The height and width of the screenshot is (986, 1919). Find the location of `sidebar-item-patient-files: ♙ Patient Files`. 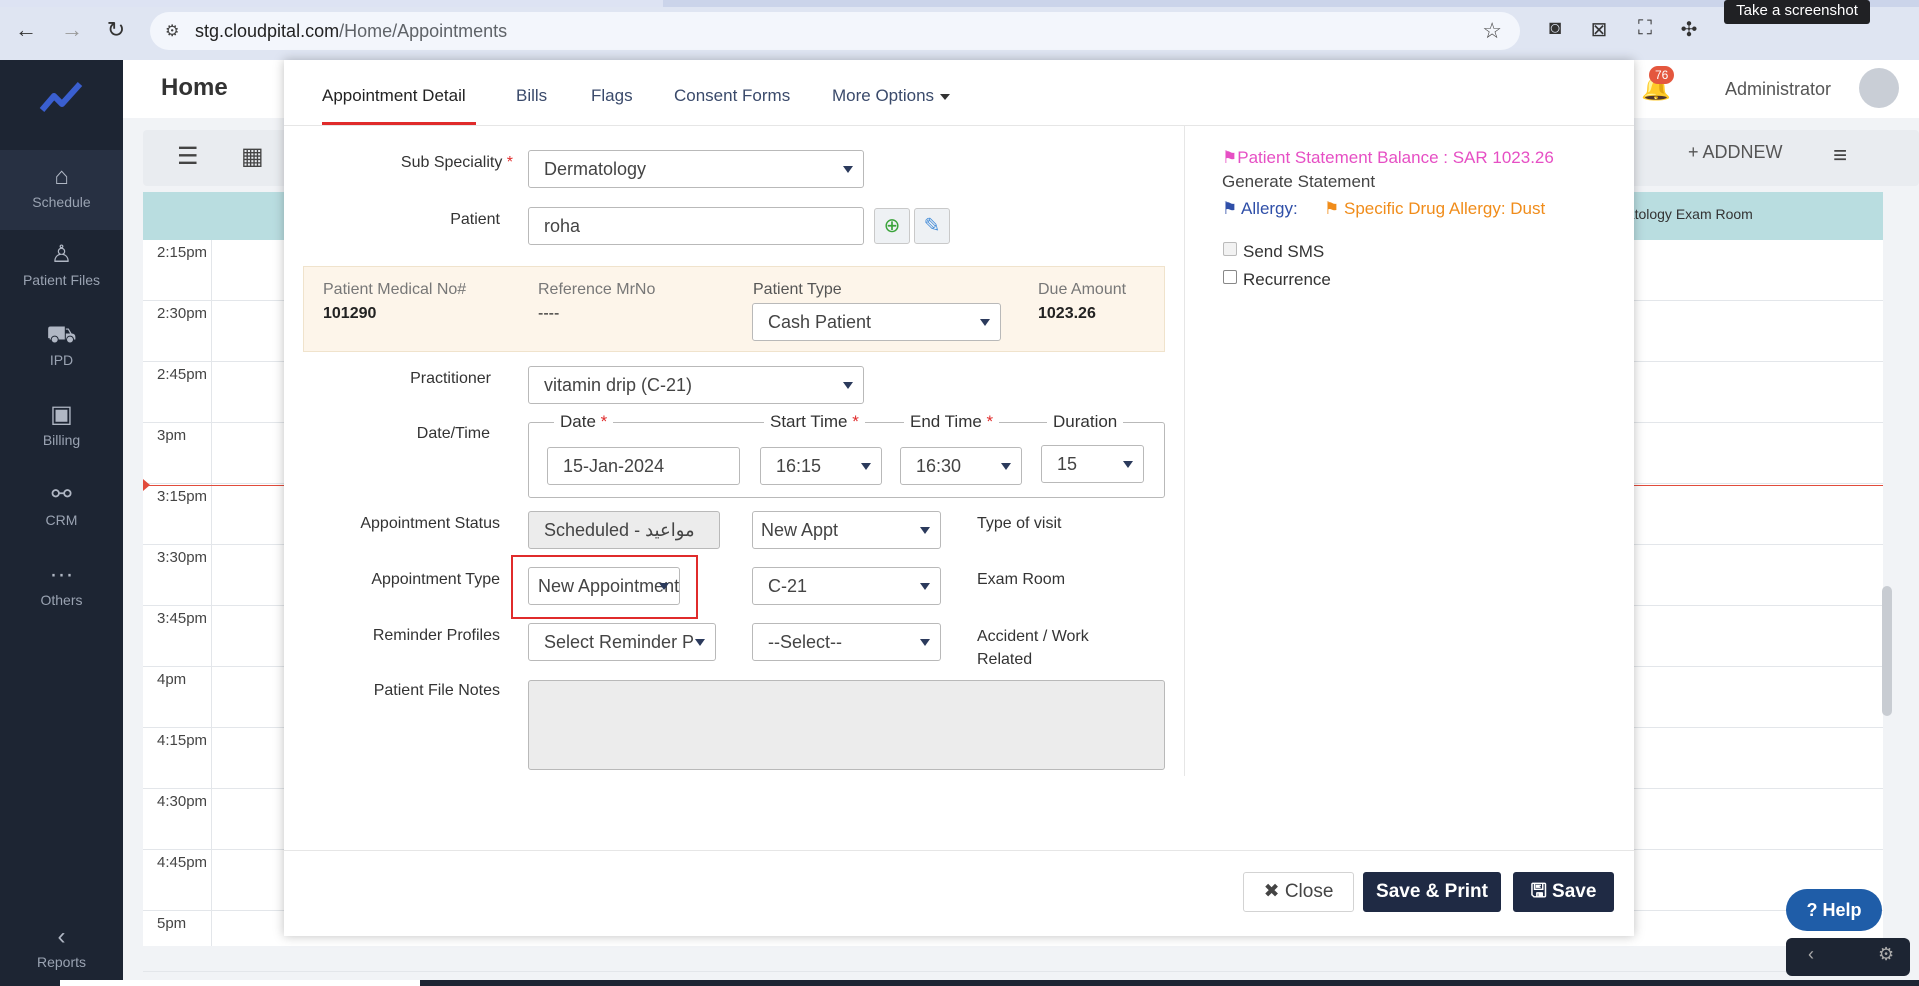

sidebar-item-patient-files: ♙ Patient Files is located at coordinates (61, 263).